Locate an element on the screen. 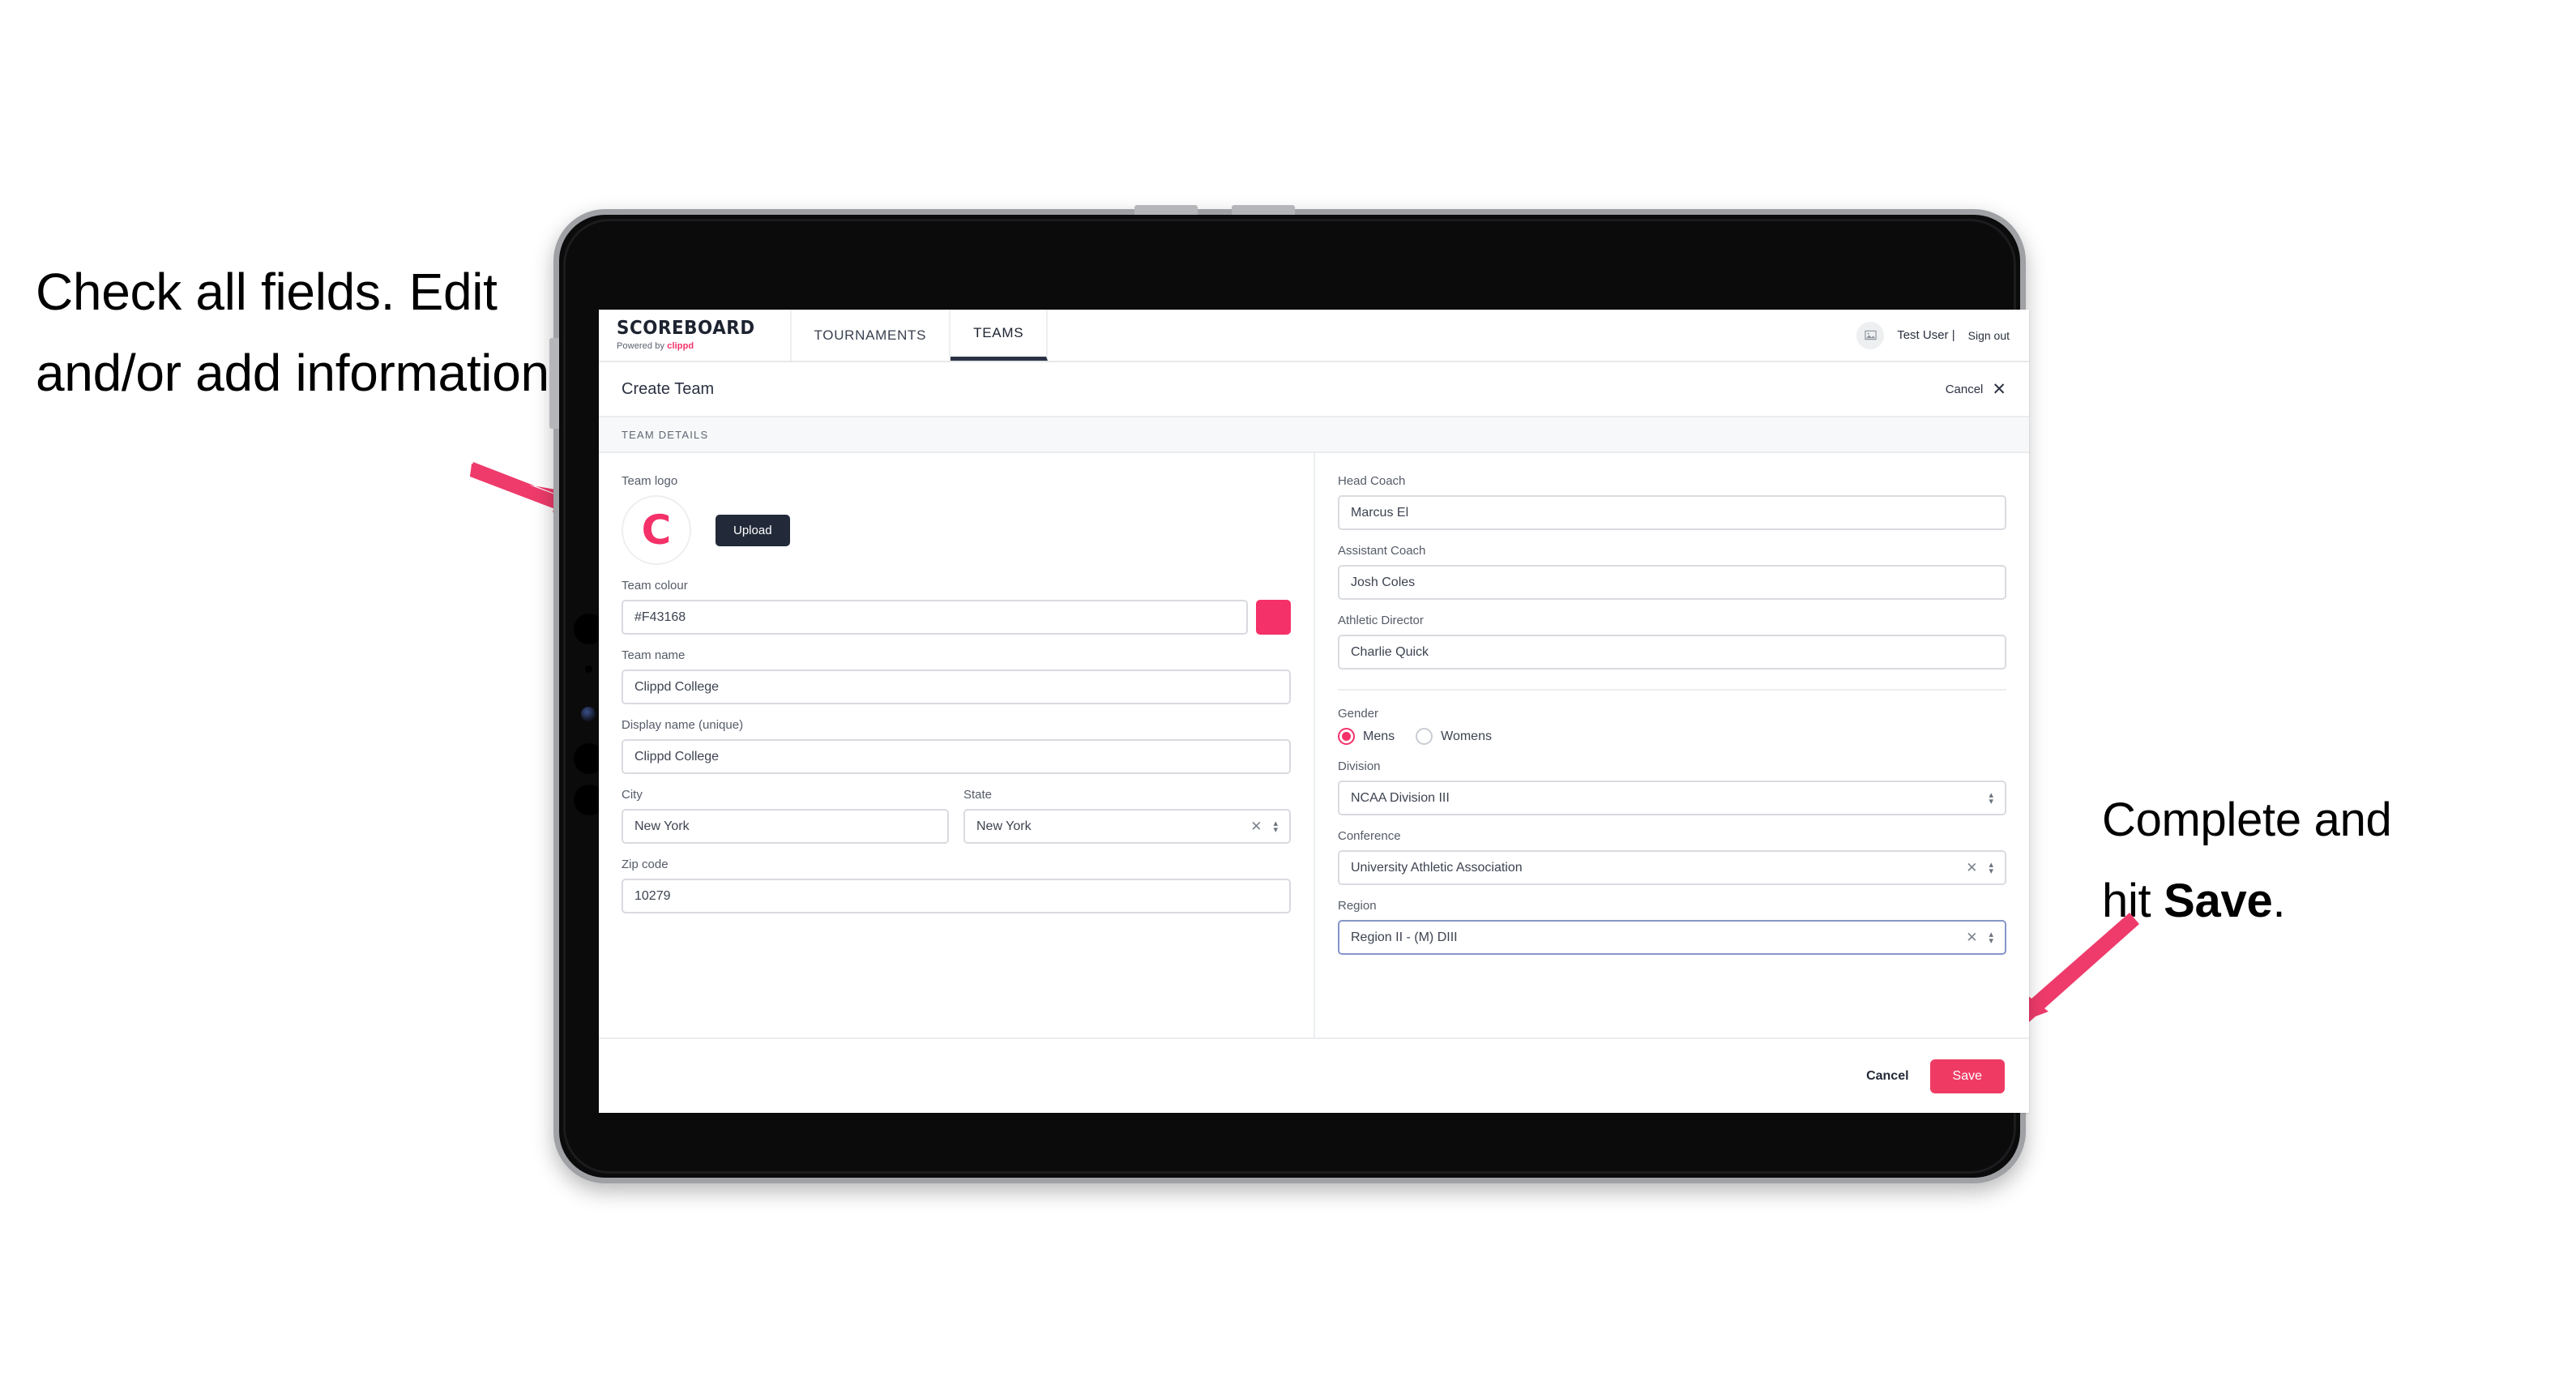 The height and width of the screenshot is (1386, 2576). conference-value: University Athletic Association is located at coordinates (1437, 867).